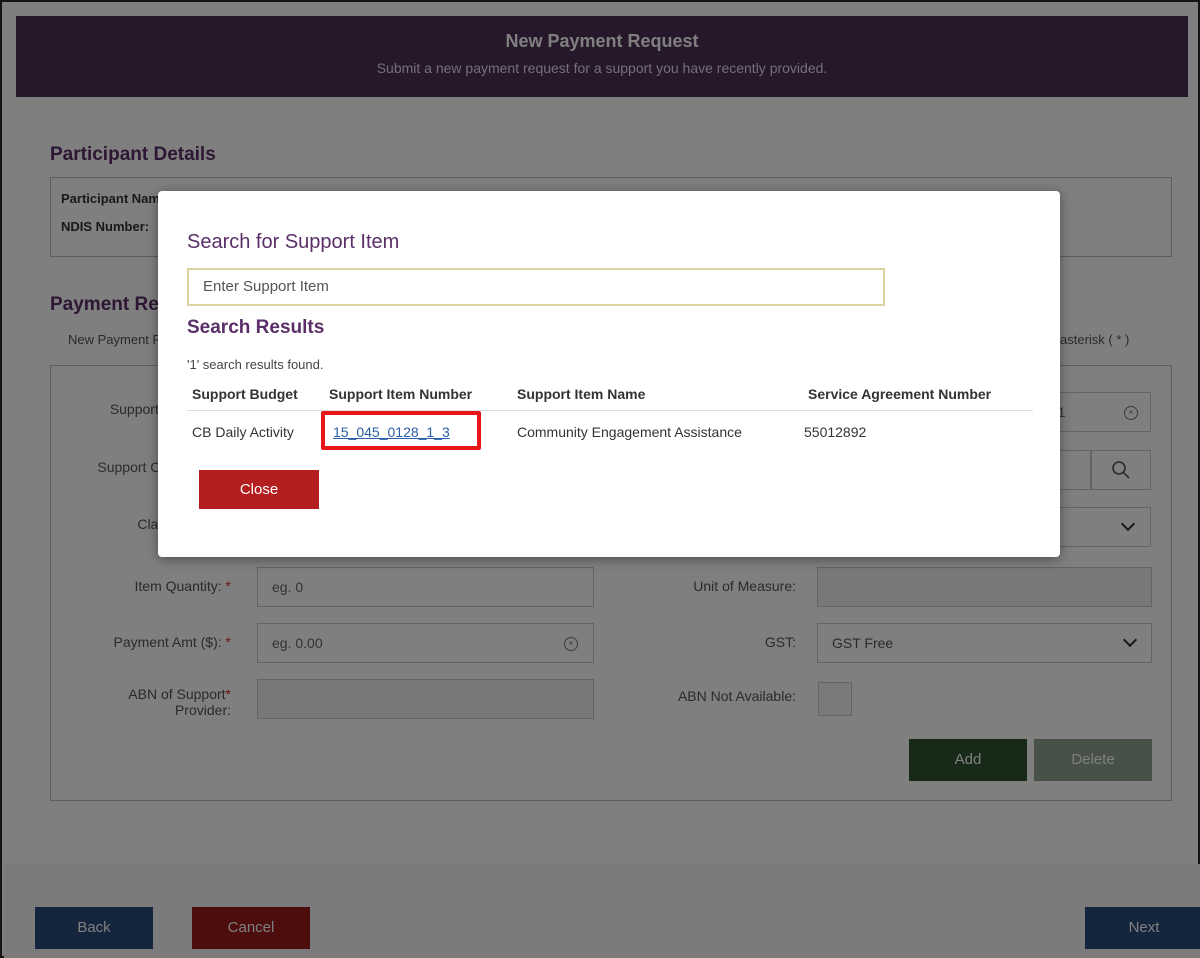  Describe the element at coordinates (835, 432) in the screenshot. I see `cell-service-agreement-number: 55012892` at that location.